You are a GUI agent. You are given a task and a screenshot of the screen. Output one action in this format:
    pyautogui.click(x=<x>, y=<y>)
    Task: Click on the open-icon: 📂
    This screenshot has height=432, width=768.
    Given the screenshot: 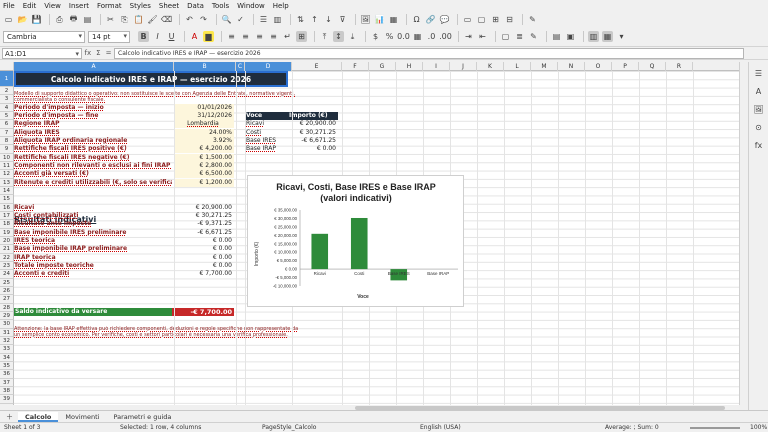 What is the action you would take?
    pyautogui.click(x=22, y=19)
    